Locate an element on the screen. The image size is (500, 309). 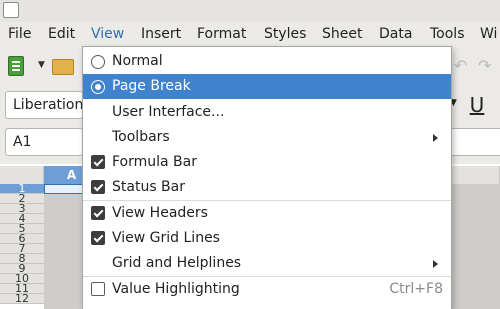
row-header: 9 is located at coordinates (22, 269).